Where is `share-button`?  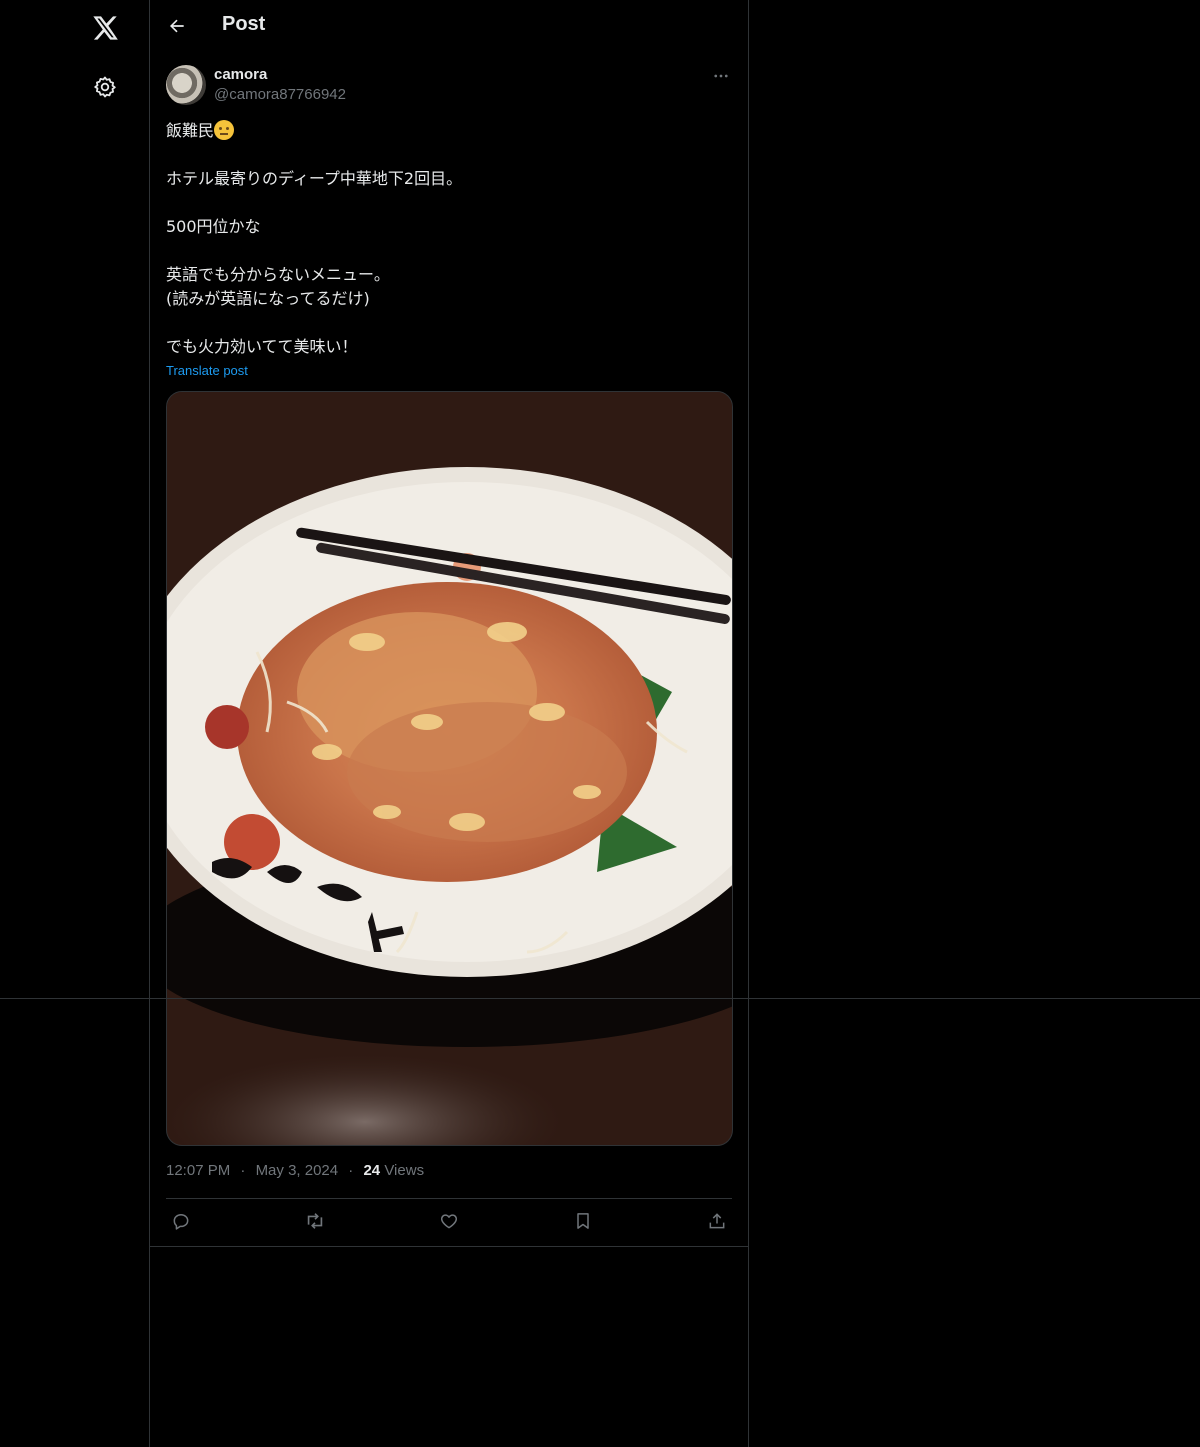 share-button is located at coordinates (717, 1221).